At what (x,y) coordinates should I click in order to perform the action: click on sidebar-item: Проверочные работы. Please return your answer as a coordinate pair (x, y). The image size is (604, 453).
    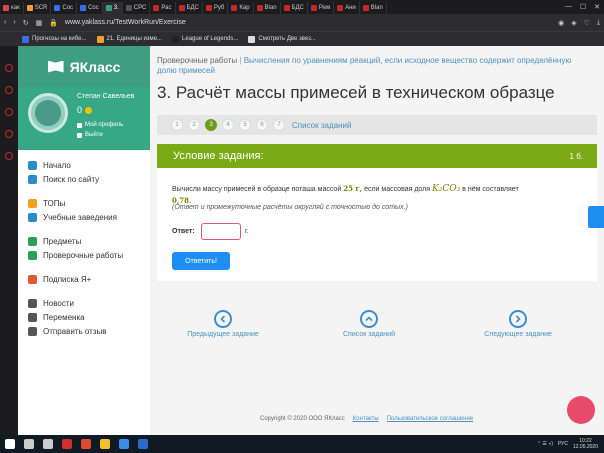
    Looking at the image, I should click on (84, 255).